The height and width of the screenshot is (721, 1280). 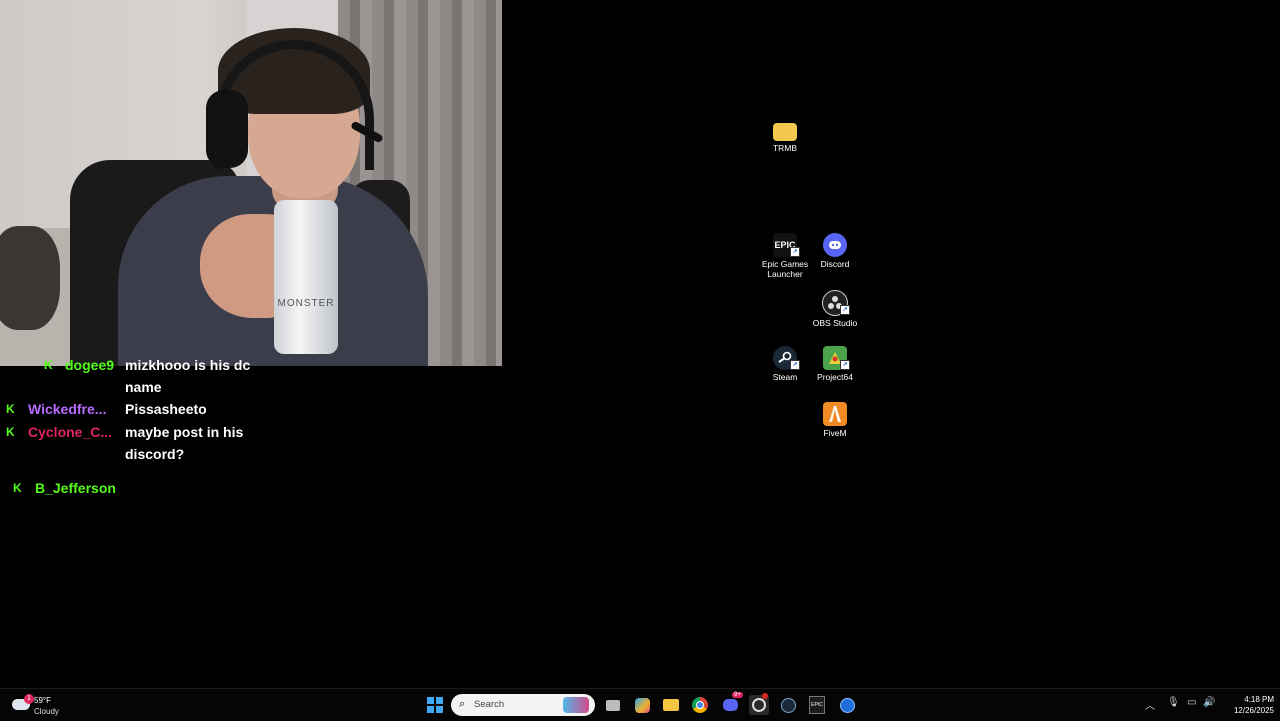 I want to click on network-icon: ▭, so click(x=1191, y=702).